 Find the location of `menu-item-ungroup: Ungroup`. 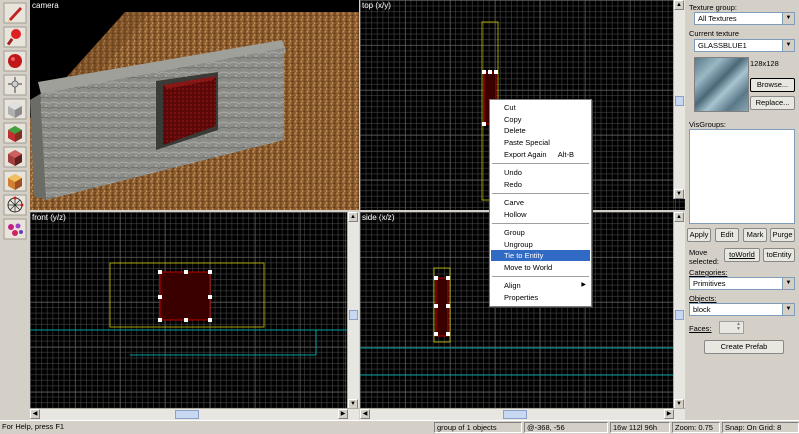

menu-item-ungroup: Ungroup is located at coordinates (540, 244).